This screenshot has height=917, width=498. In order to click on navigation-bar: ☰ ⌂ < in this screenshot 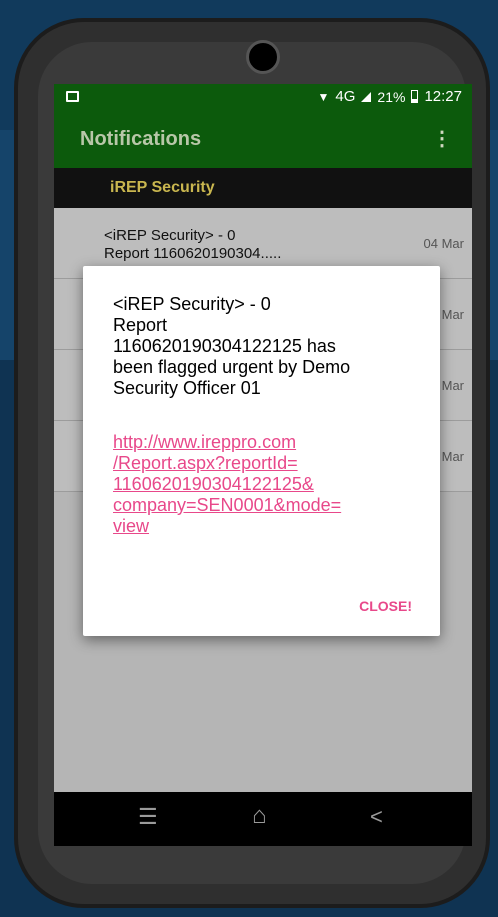, I will do `click(263, 819)`.